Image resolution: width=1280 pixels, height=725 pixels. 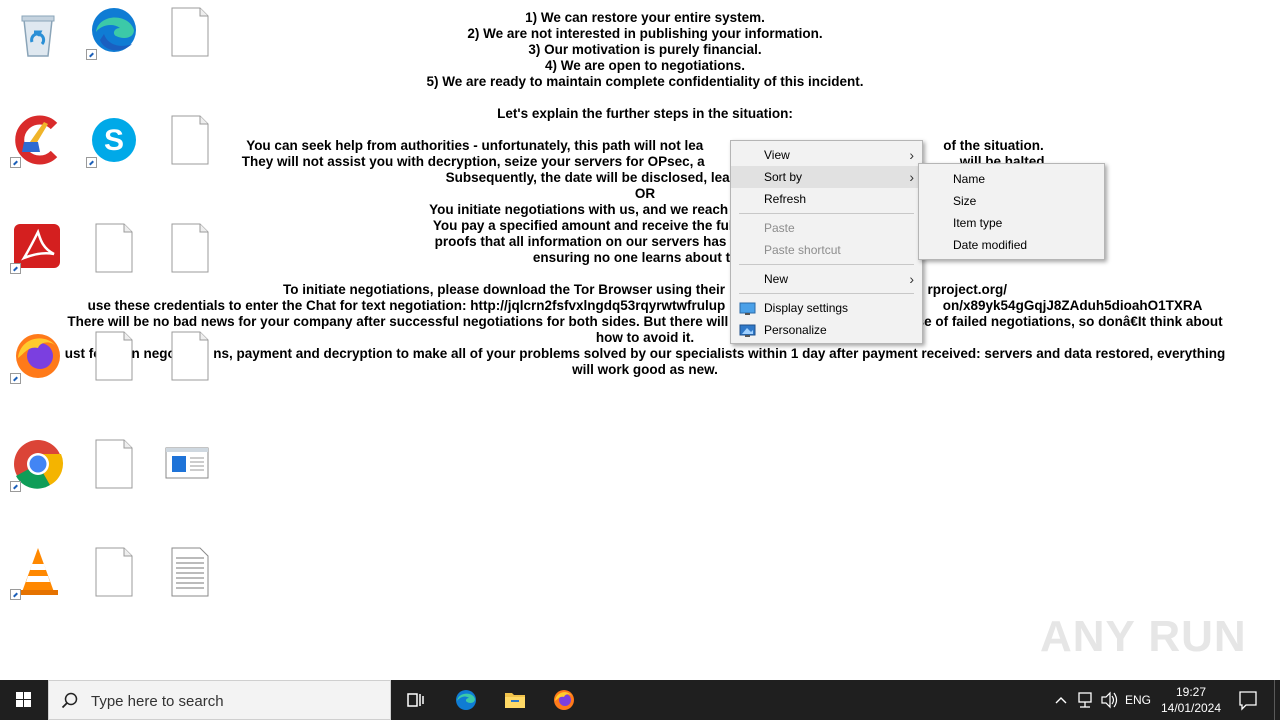 What do you see at coordinates (236, 701) in the screenshot?
I see `search-input` at bounding box center [236, 701].